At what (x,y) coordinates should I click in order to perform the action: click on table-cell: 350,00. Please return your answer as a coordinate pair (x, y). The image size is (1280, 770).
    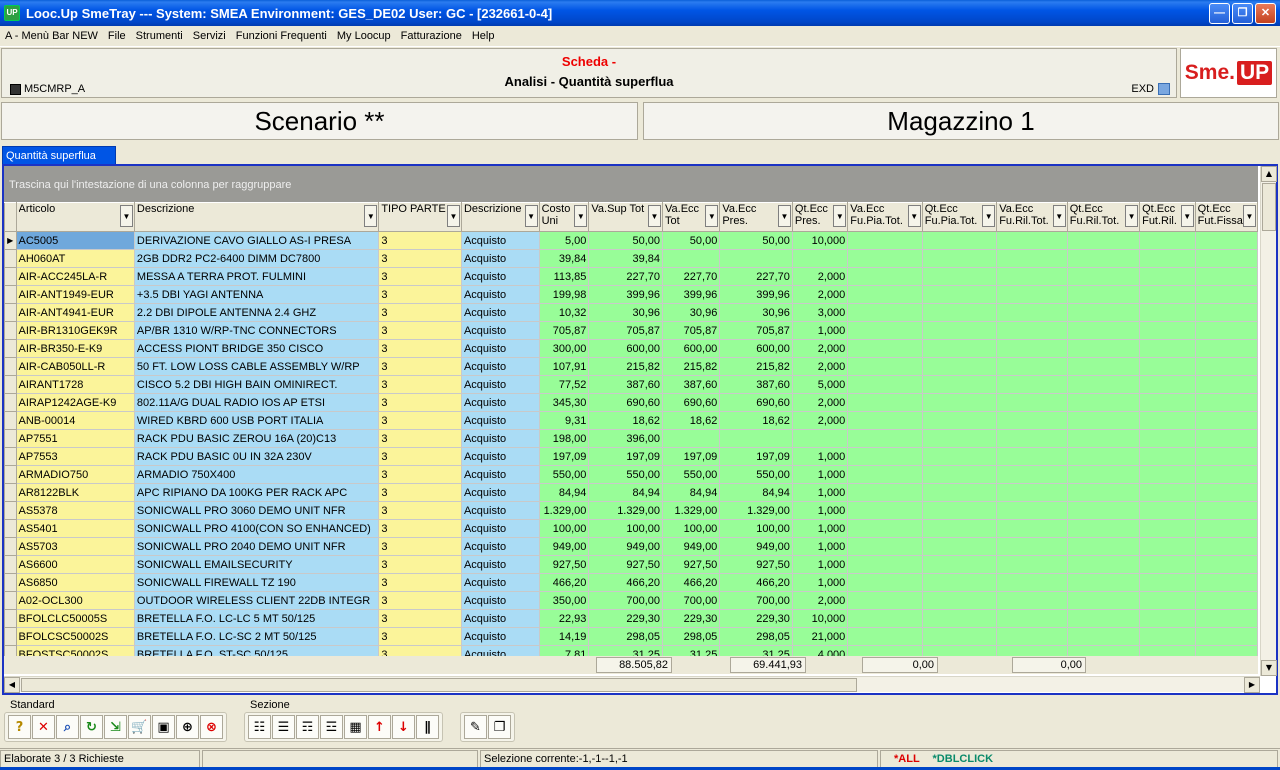
    Looking at the image, I should click on (564, 600).